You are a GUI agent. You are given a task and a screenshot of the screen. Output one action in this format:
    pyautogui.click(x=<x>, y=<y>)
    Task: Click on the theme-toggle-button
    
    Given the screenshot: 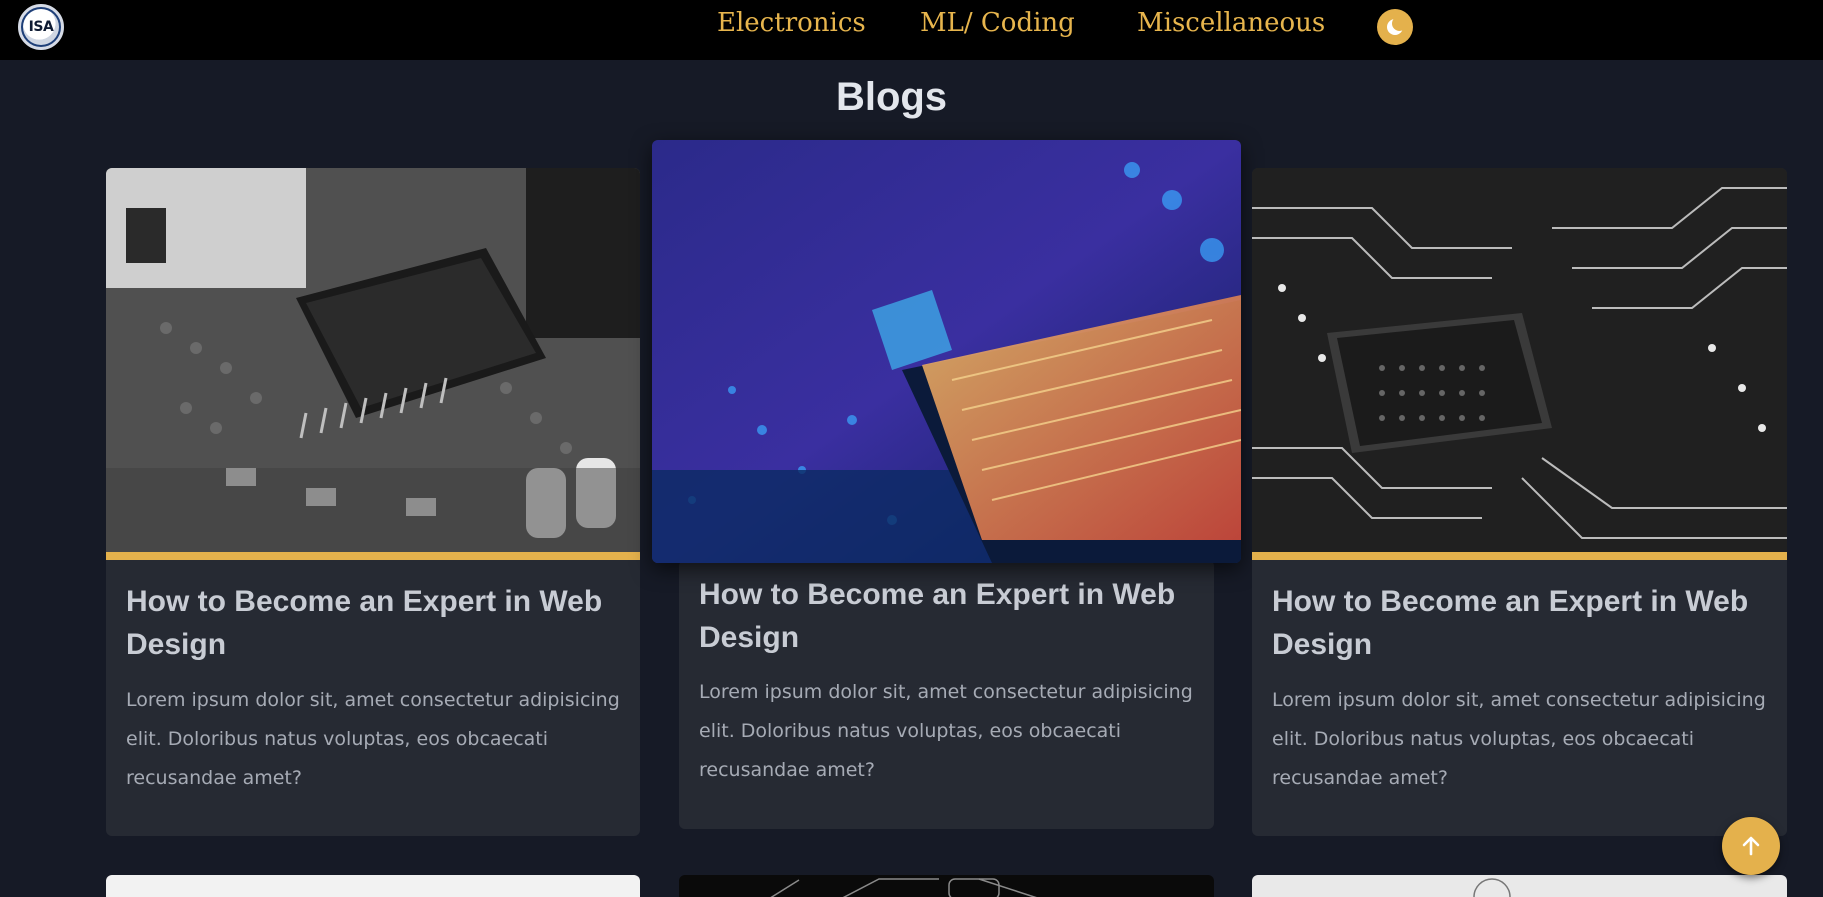 What is the action you would take?
    pyautogui.click(x=1395, y=27)
    